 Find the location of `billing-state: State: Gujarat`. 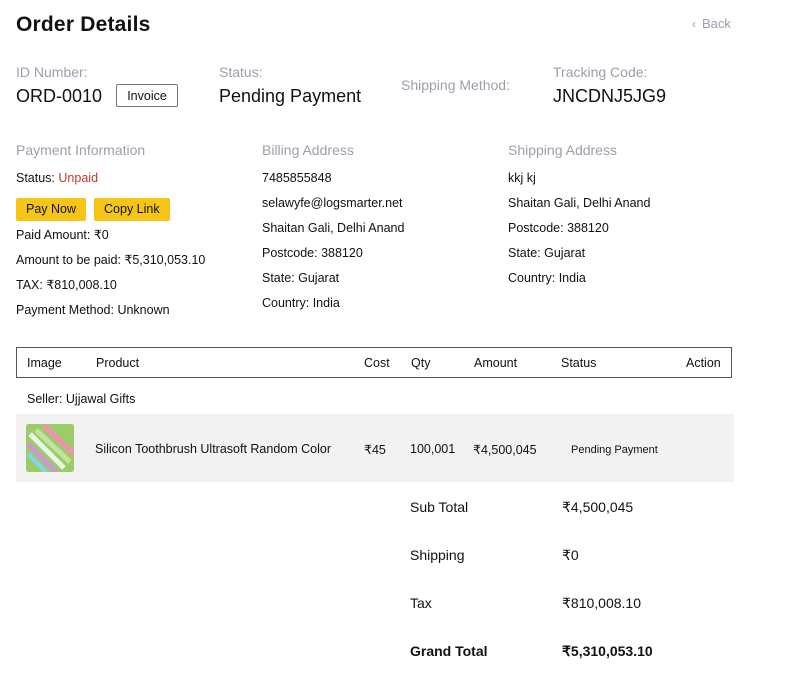

billing-state: State: Gujarat is located at coordinates (301, 278).